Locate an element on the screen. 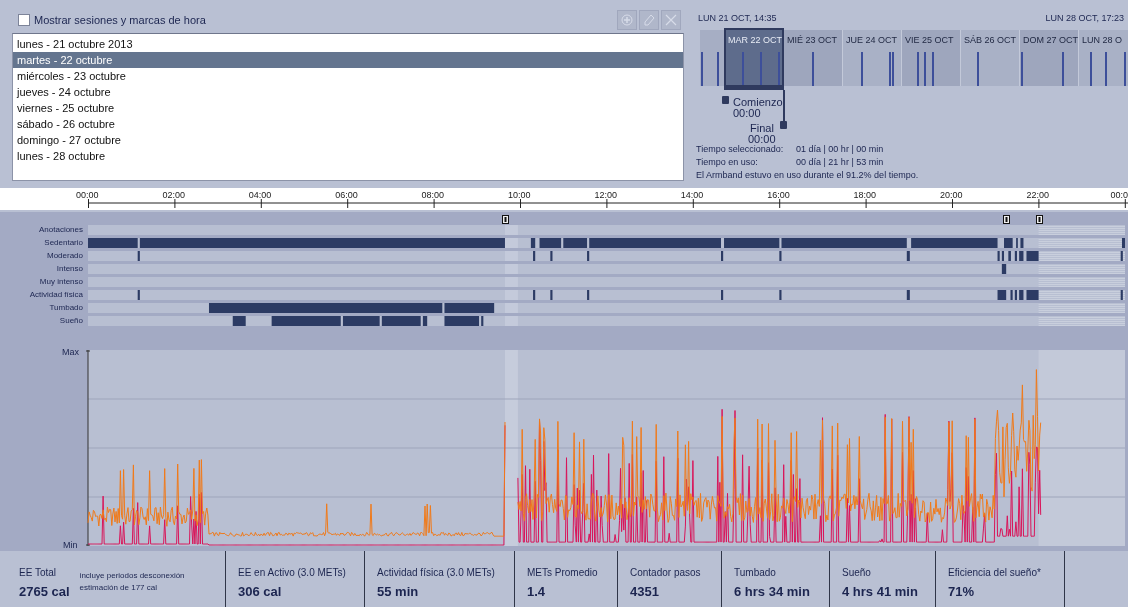 Image resolution: width=1128 pixels, height=607 pixels. row-label: Tumbado is located at coordinates (66, 308).